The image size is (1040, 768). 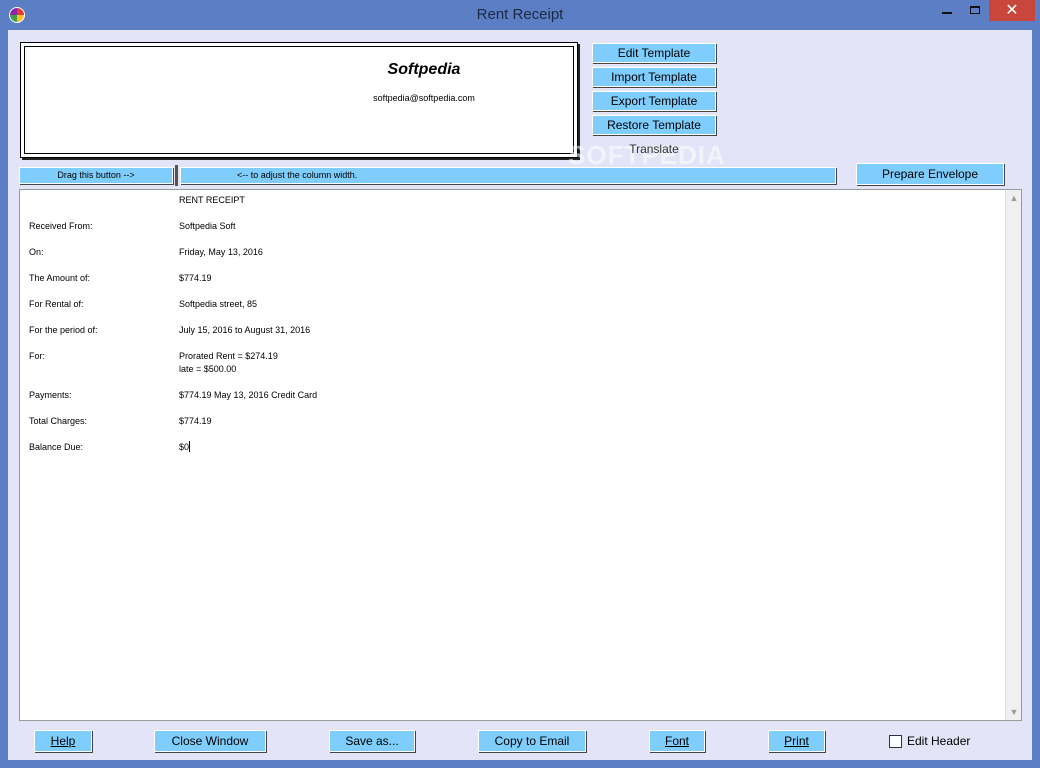 I want to click on received-from-label: Received From:, so click(x=61, y=226).